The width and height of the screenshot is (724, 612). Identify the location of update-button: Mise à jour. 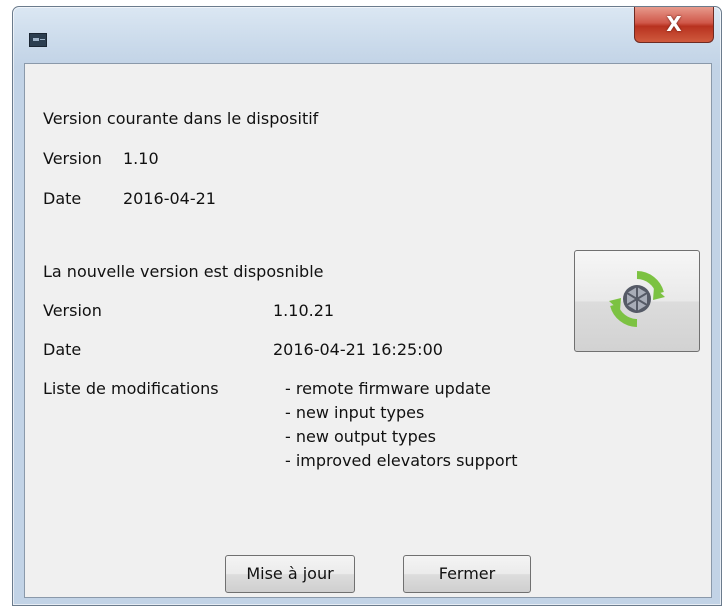
(290, 574).